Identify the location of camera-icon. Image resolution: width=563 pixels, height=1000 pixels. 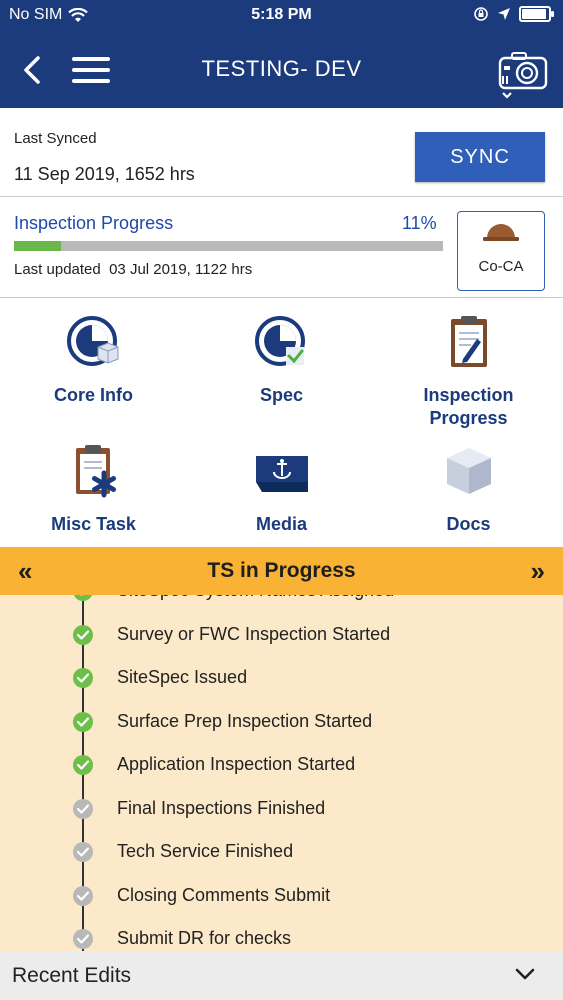
(523, 75).